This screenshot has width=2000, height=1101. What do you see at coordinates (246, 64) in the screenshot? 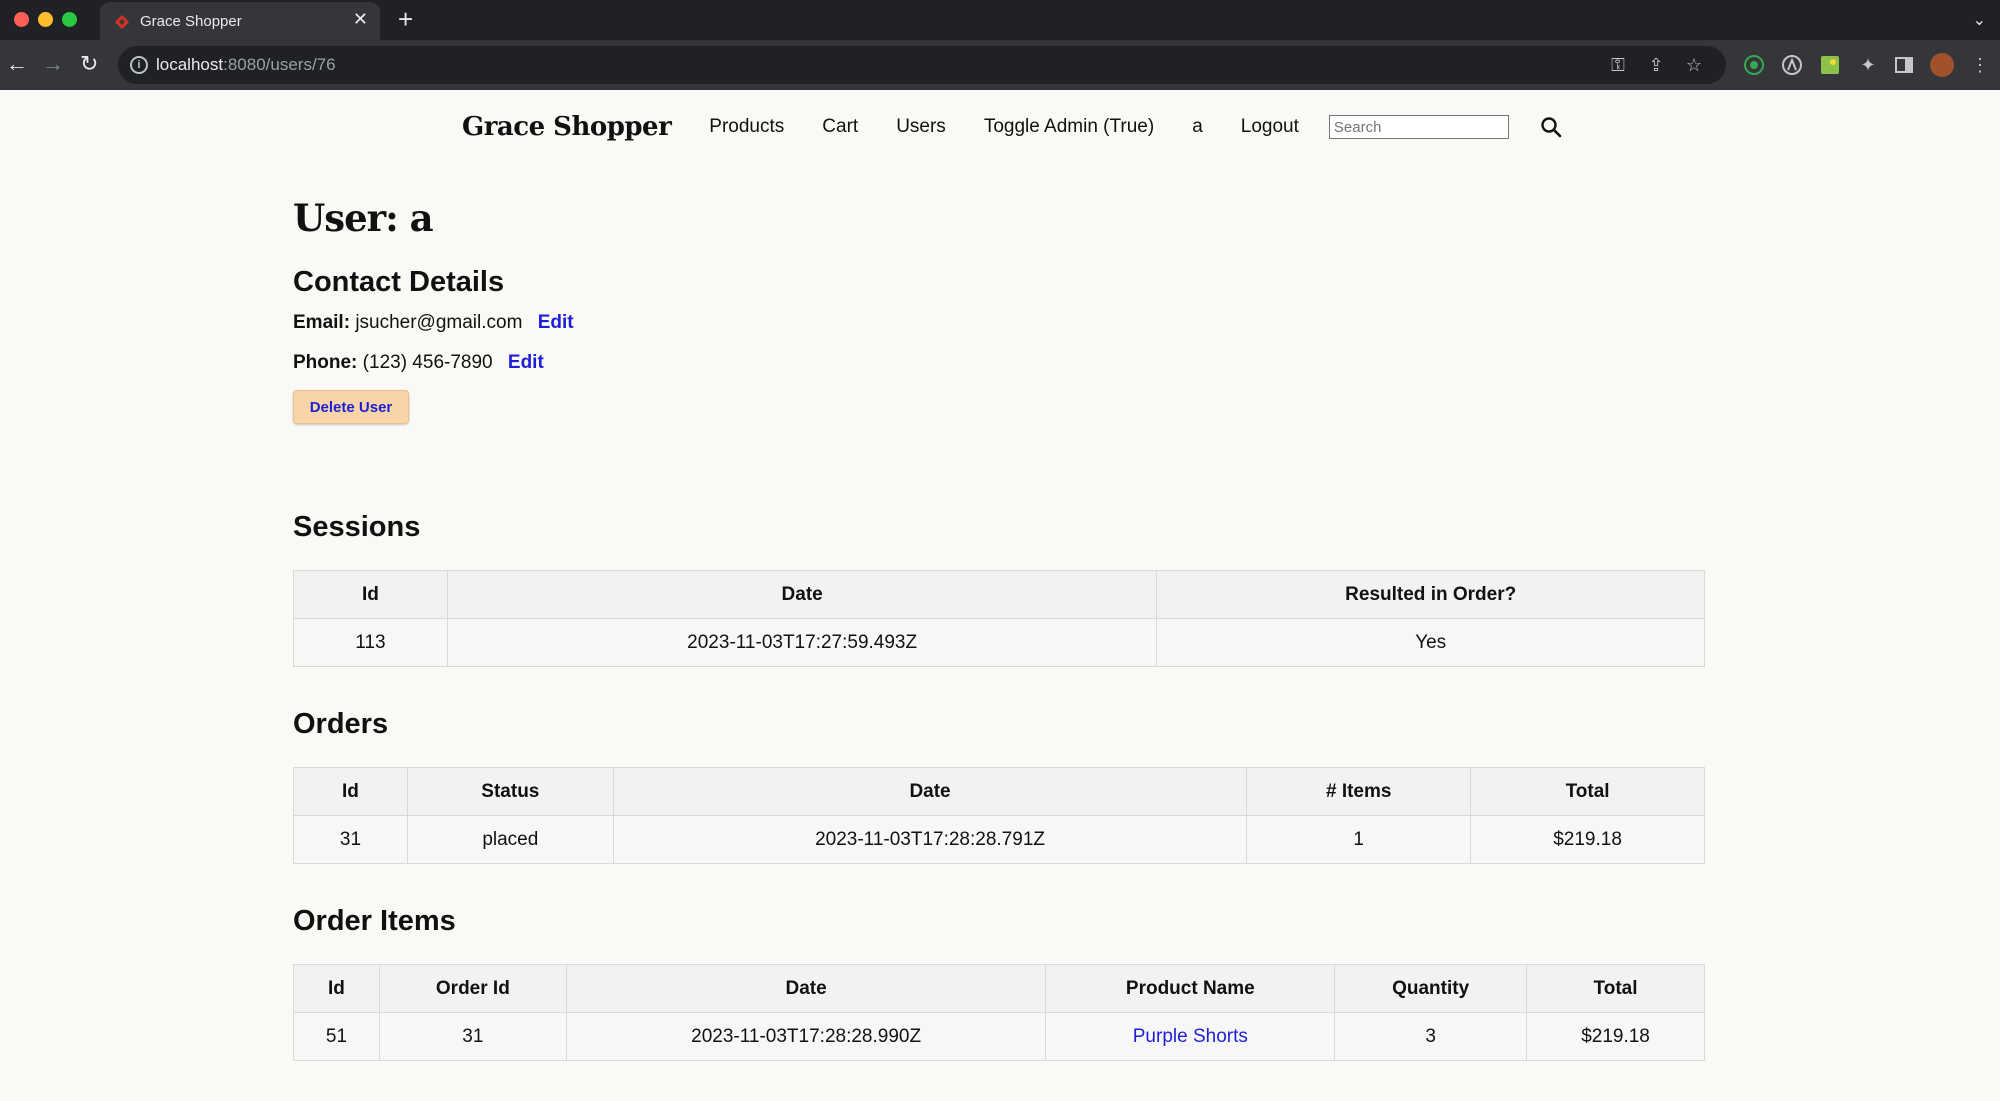
I see `address-url: localhost:8080/users/76` at bounding box center [246, 64].